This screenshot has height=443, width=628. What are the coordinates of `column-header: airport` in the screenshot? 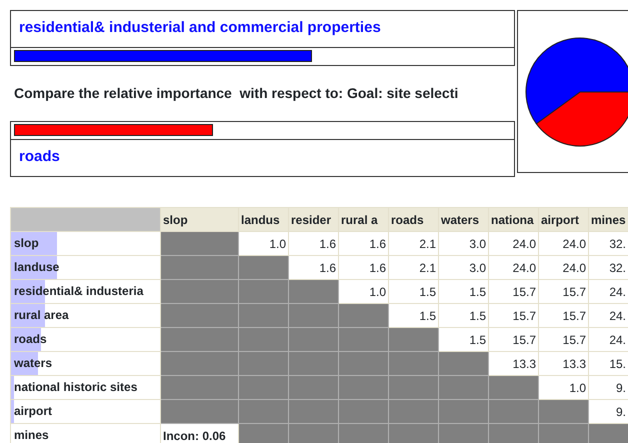 It's located at (563, 220).